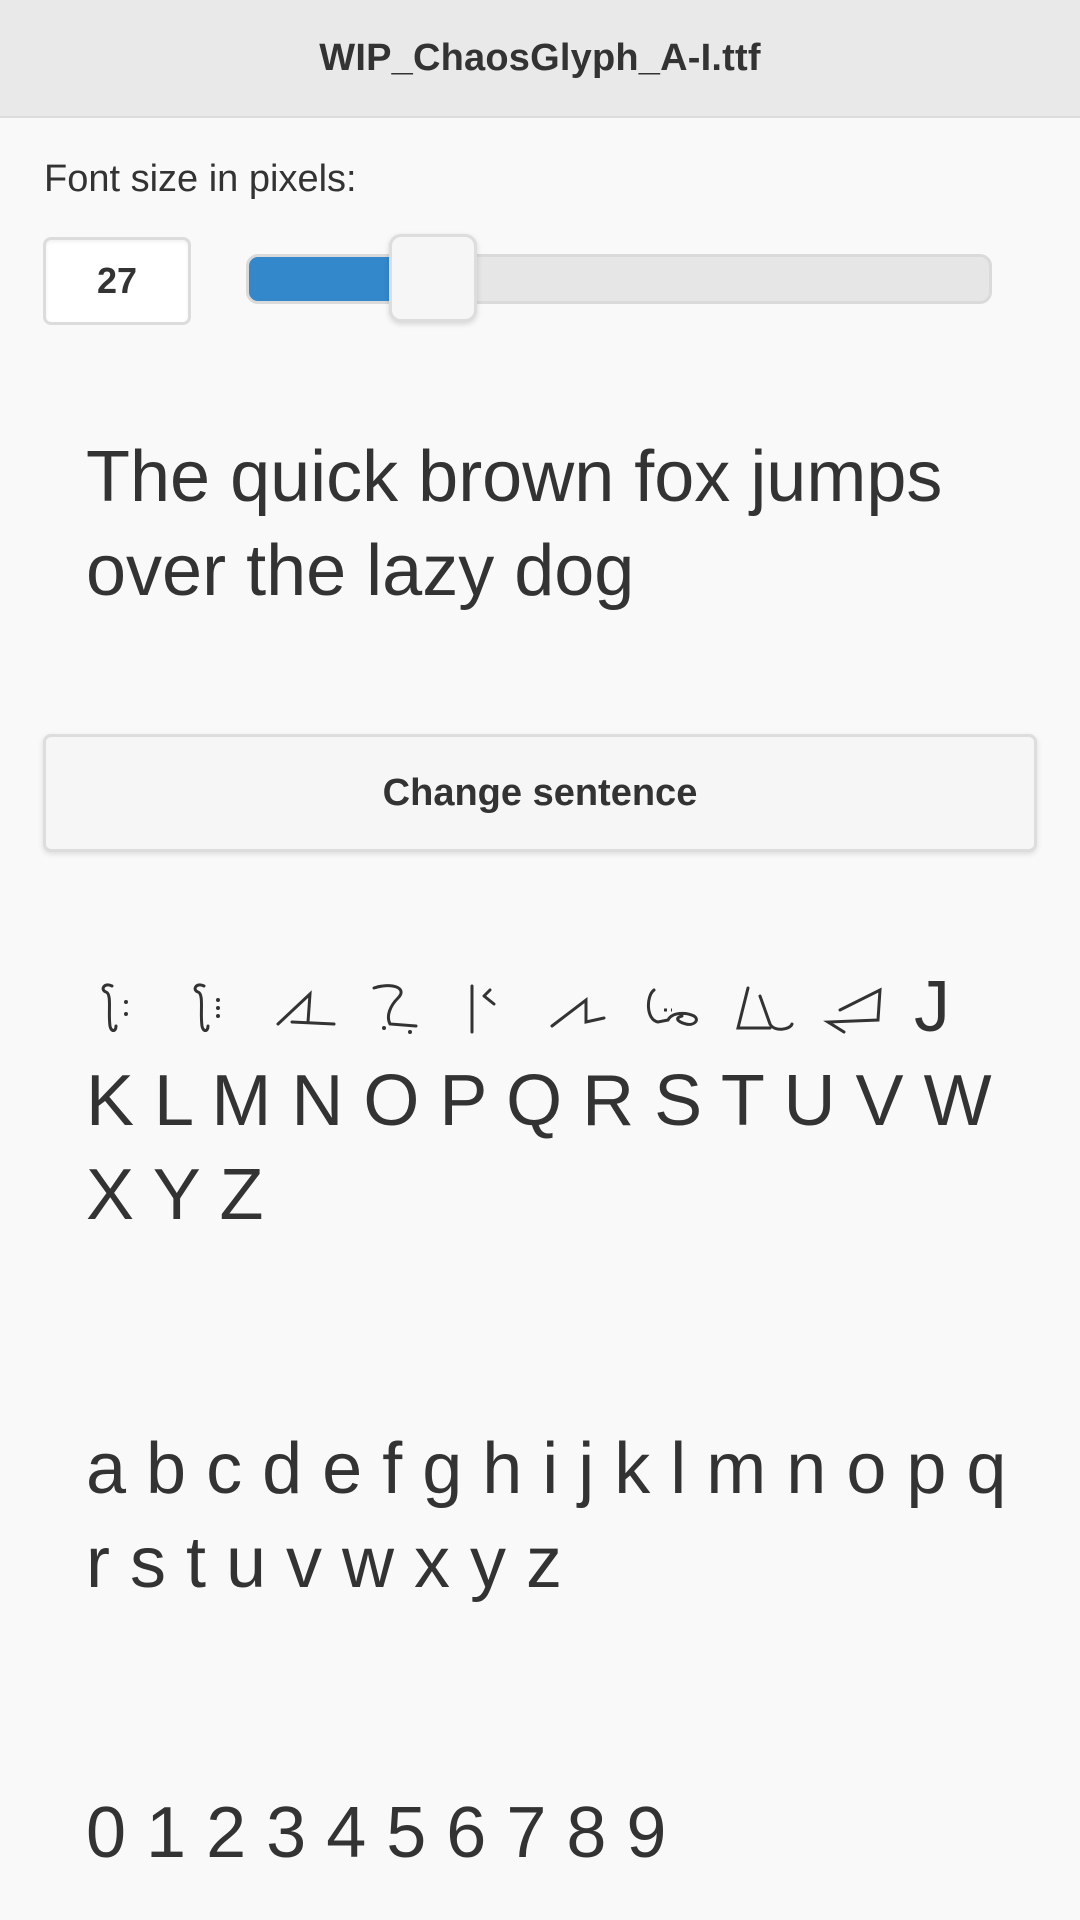 The width and height of the screenshot is (1080, 1920). What do you see at coordinates (619, 279) in the screenshot?
I see `font-size-slider-track` at bounding box center [619, 279].